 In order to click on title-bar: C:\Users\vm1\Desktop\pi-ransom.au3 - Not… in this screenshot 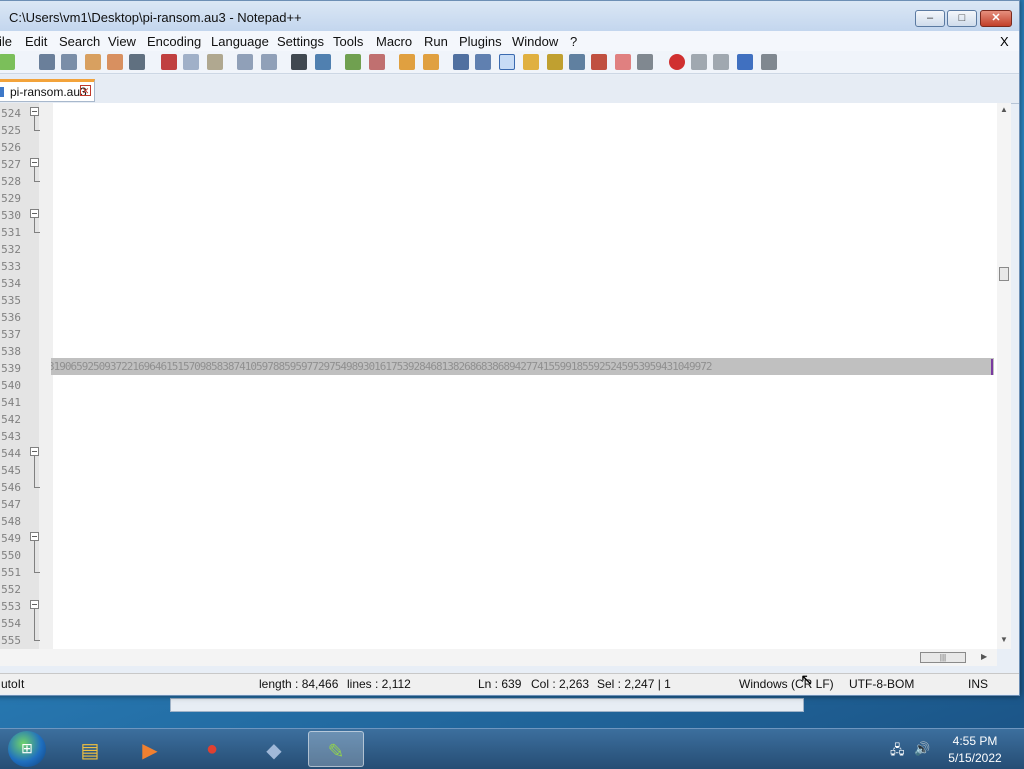, I will do `click(509, 16)`.